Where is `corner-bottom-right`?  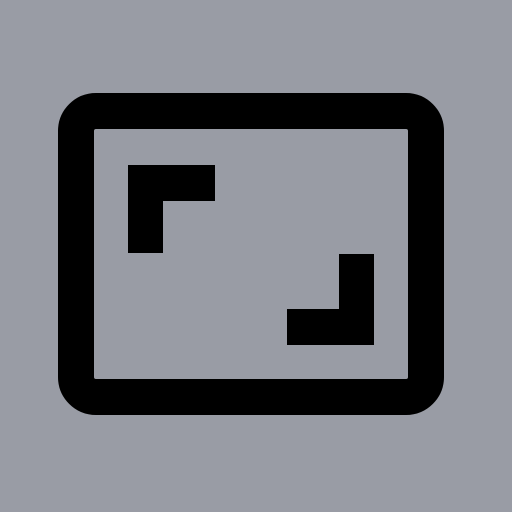
corner-bottom-right is located at coordinates (330, 299).